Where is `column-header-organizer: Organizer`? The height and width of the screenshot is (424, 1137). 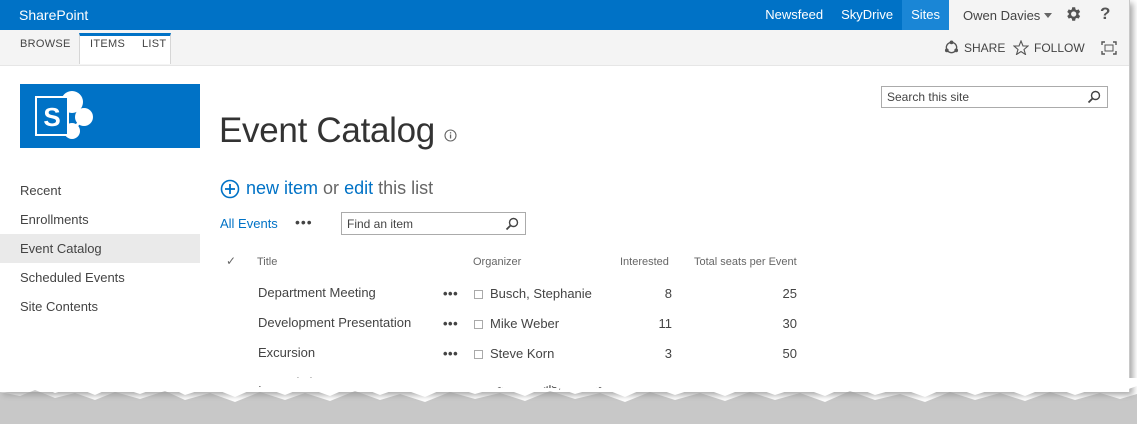 column-header-organizer: Organizer is located at coordinates (497, 262).